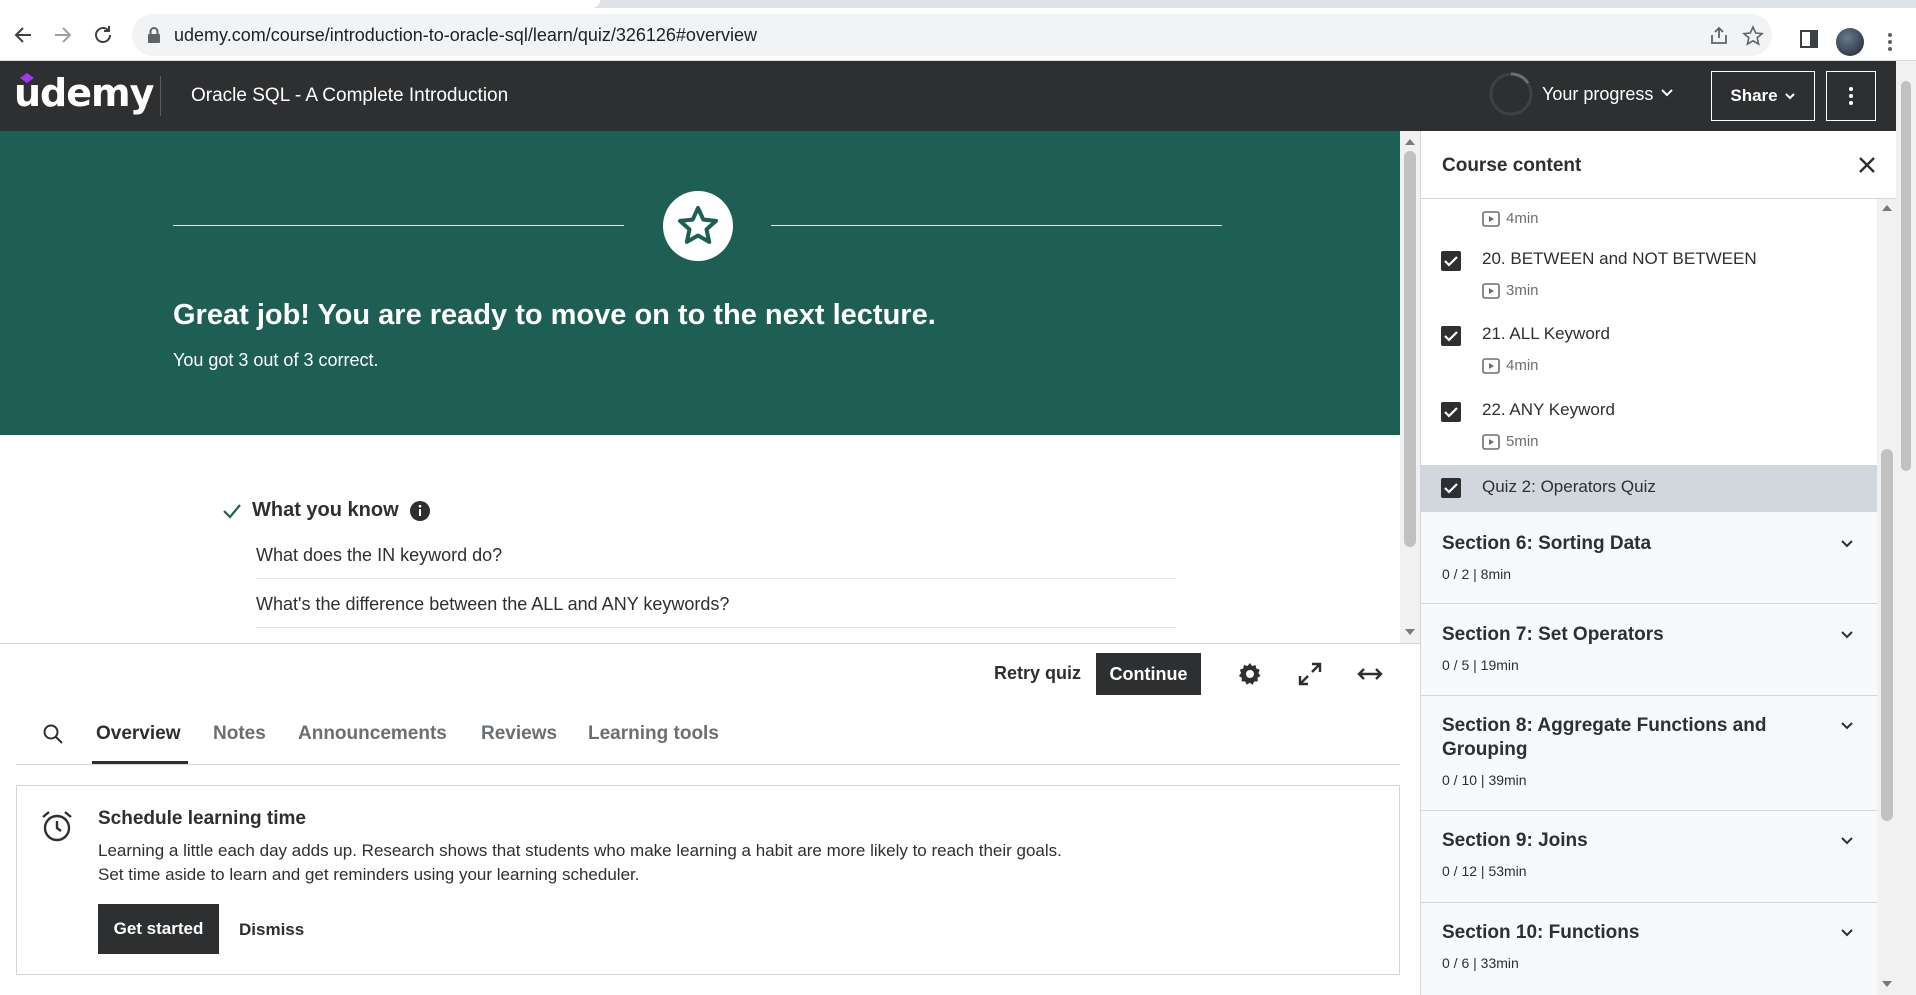  I want to click on udemy-logo: udemy, so click(84, 93).